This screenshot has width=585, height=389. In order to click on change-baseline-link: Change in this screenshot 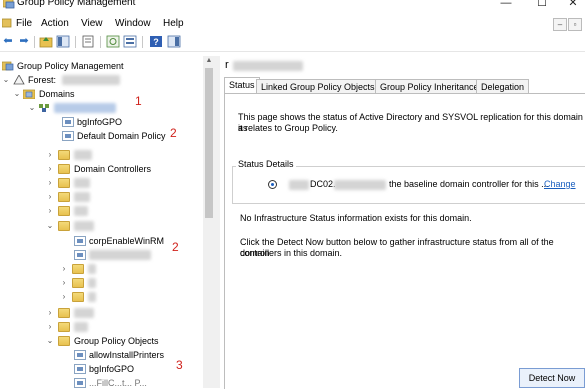, I will do `click(560, 184)`.